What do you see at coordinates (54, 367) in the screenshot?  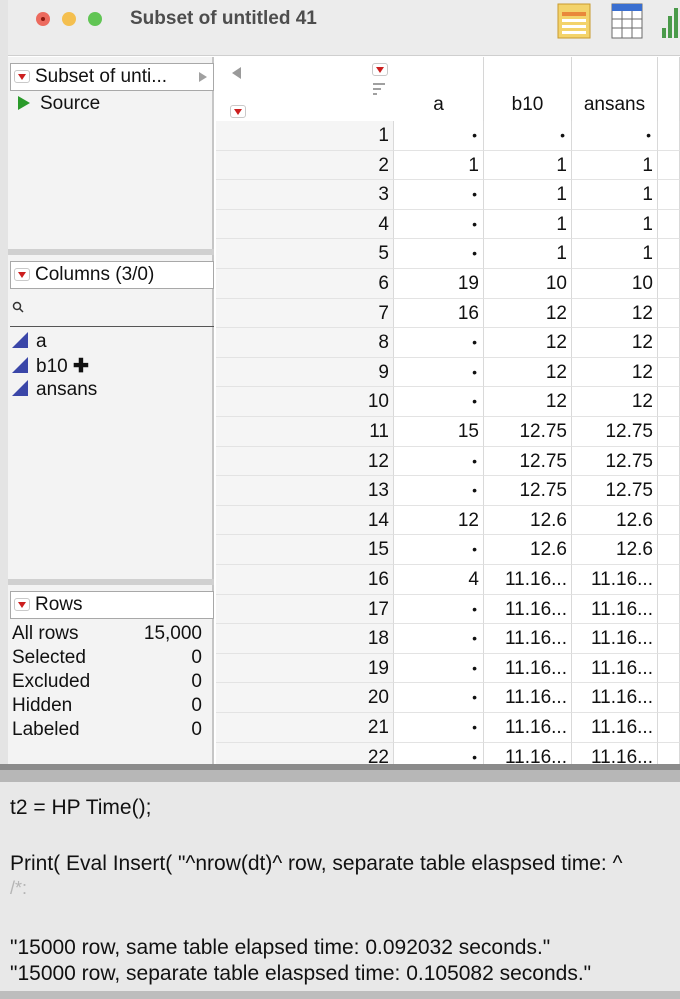 I see `column-item-b10: b10 ✚` at bounding box center [54, 367].